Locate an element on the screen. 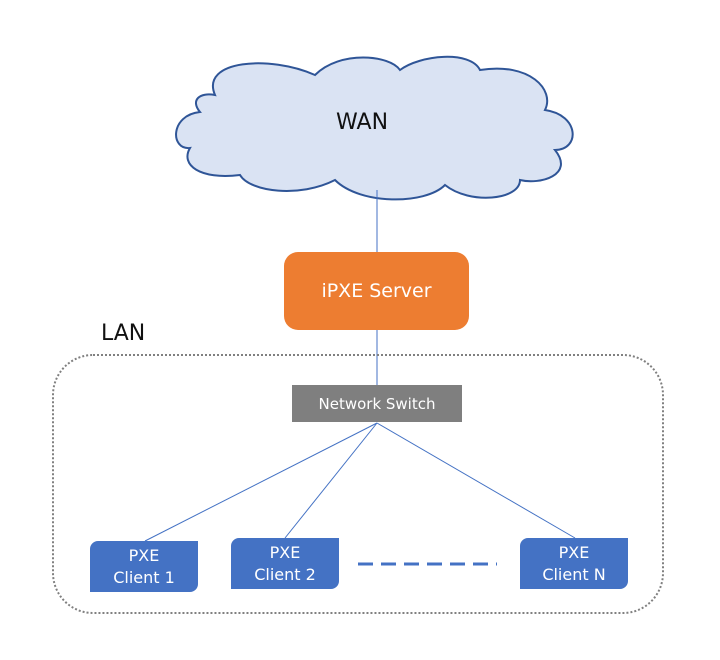 The width and height of the screenshot is (720, 660). network-switch-label: Network Switch is located at coordinates (377, 403).